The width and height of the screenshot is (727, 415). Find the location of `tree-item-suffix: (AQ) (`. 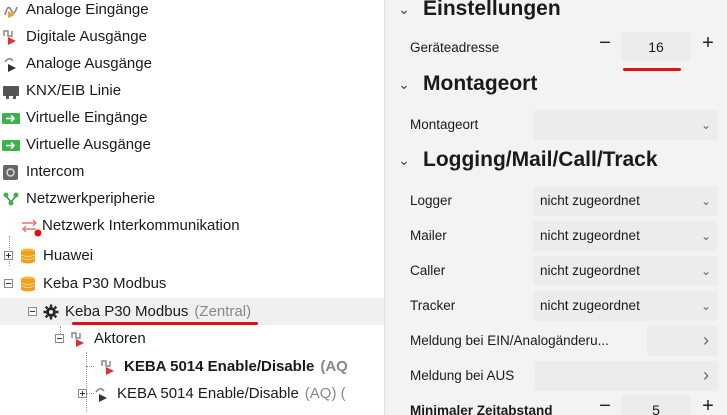

tree-item-suffix: (AQ) ( is located at coordinates (325, 393).